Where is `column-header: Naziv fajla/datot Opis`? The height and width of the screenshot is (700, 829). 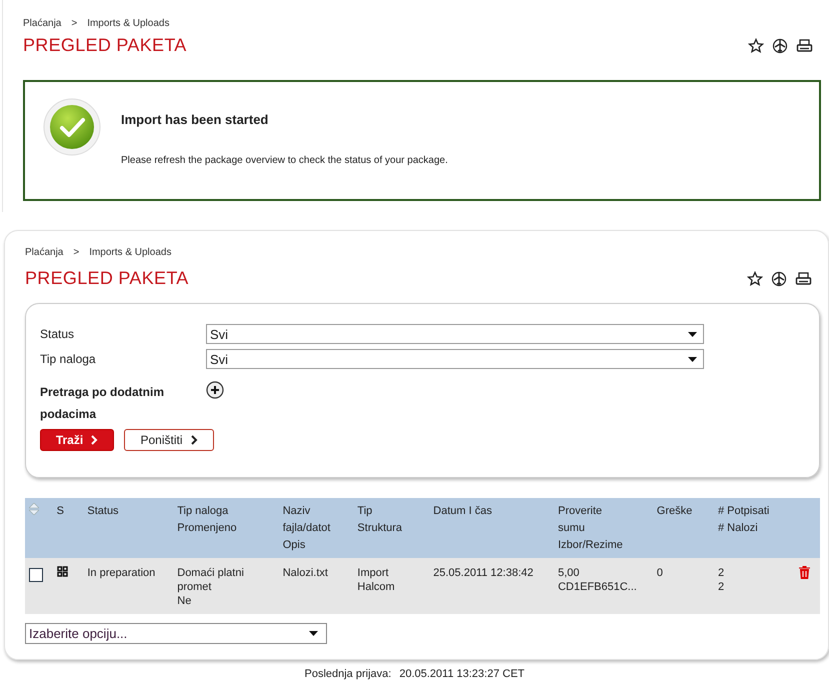 column-header: Naziv fajla/datot Opis is located at coordinates (316, 528).